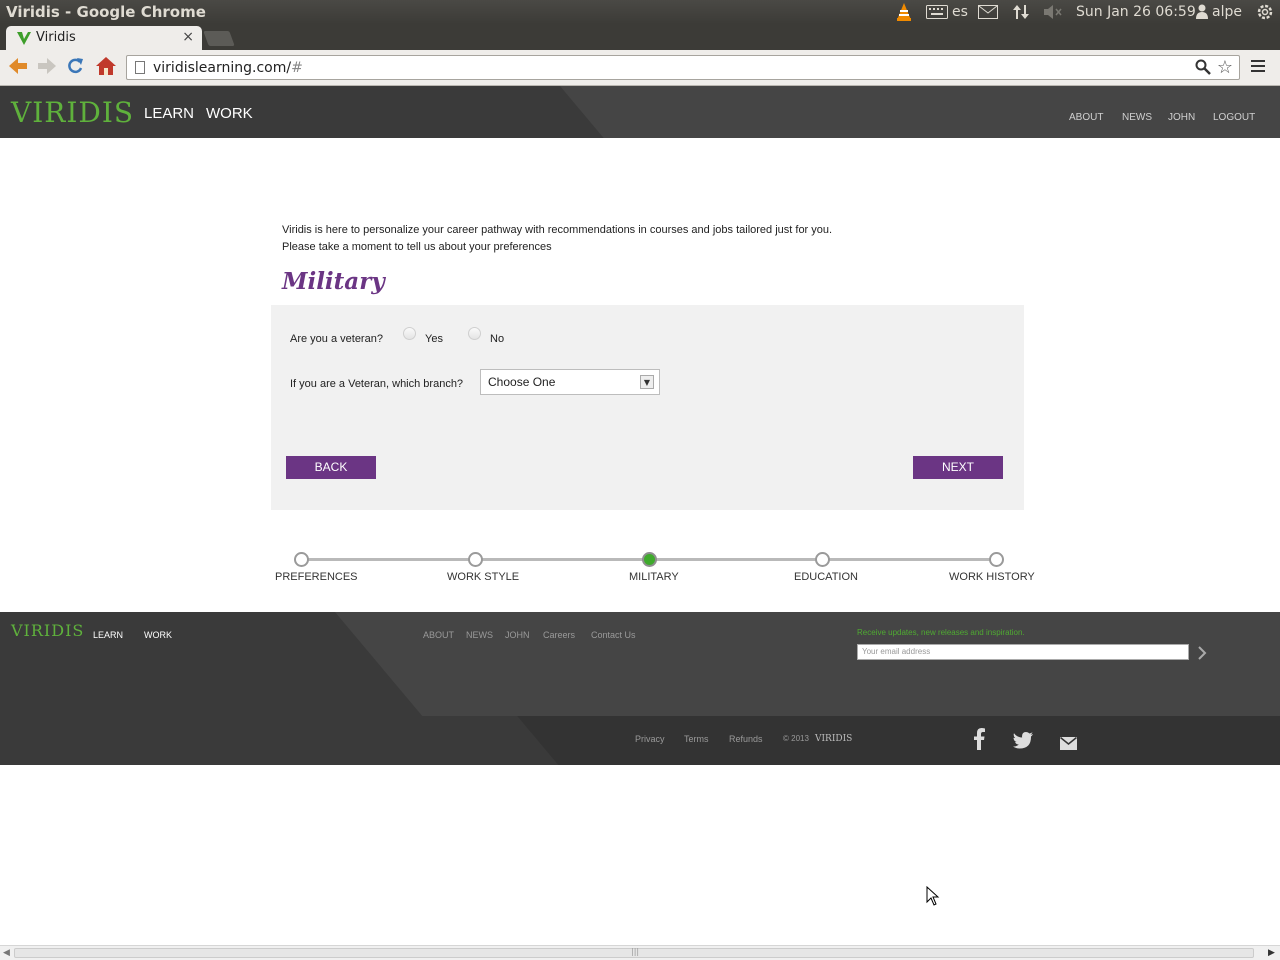  Describe the element at coordinates (106, 68) in the screenshot. I see `home-icon` at that location.